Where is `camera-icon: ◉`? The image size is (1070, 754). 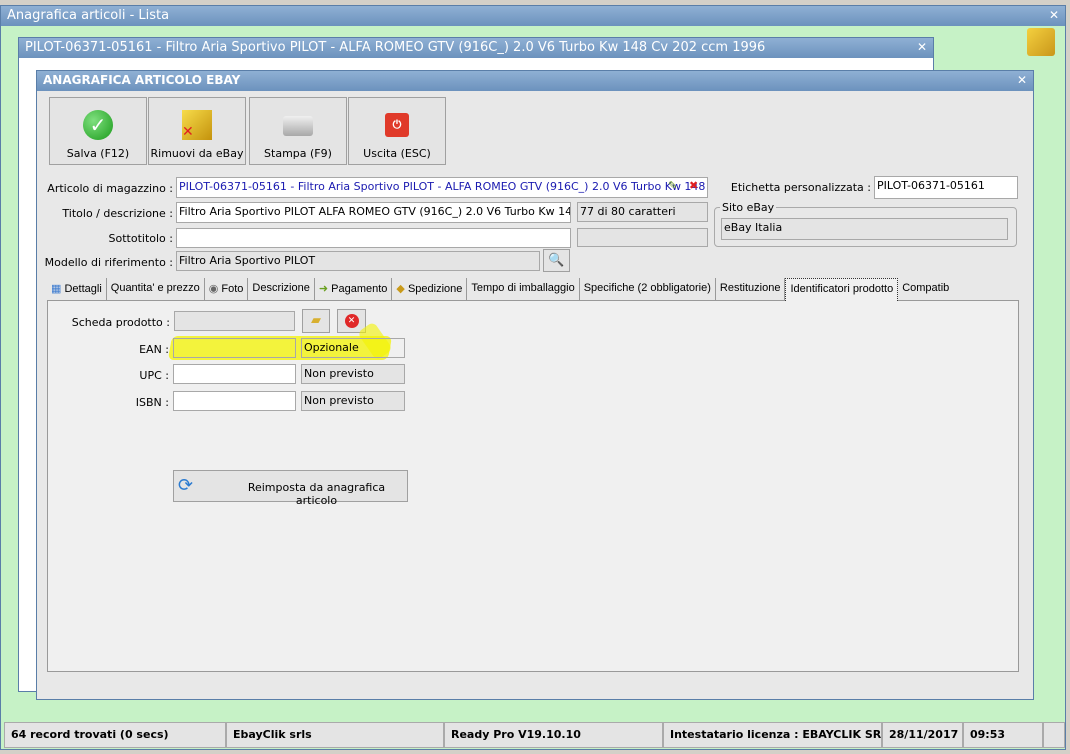 camera-icon: ◉ is located at coordinates (213, 289).